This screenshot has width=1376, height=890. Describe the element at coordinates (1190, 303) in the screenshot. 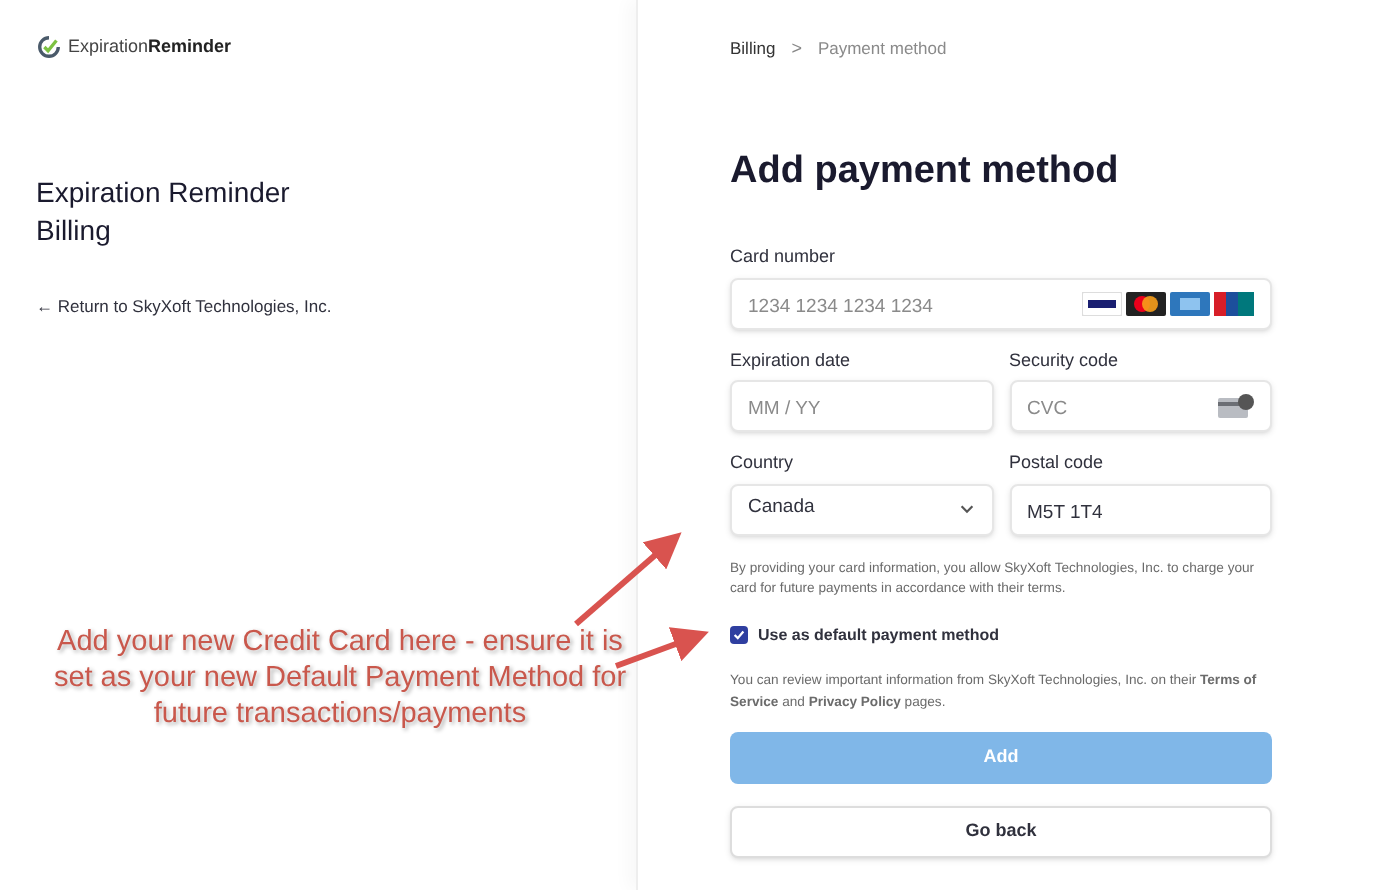

I see `amex-card-icon` at that location.